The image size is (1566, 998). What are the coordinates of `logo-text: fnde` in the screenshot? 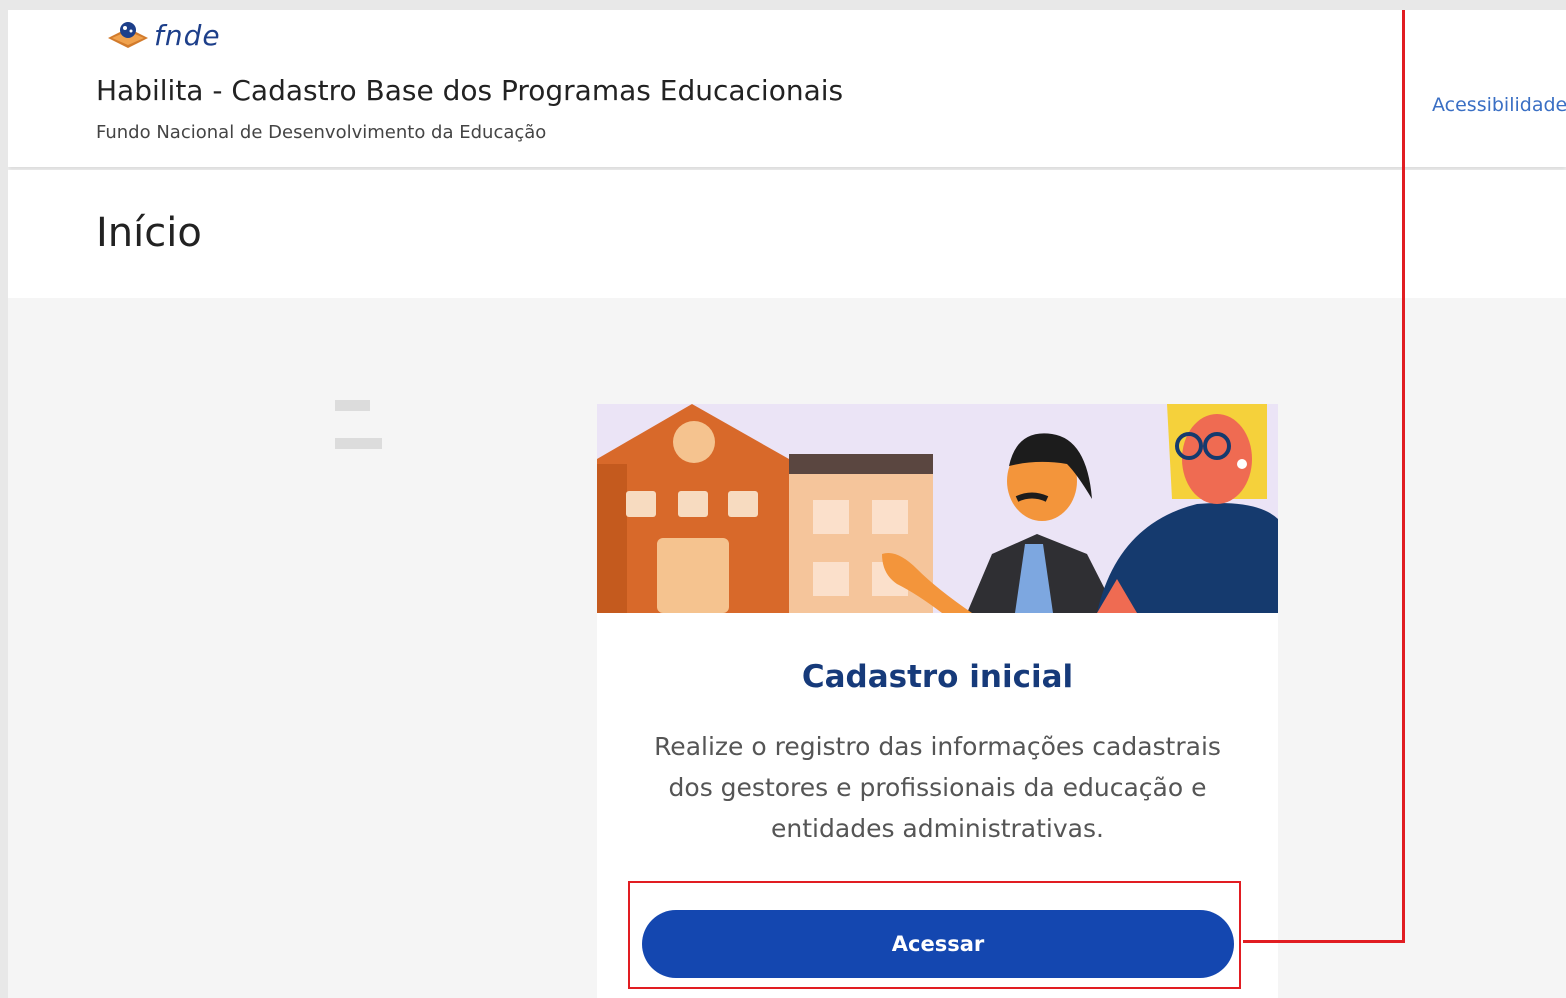 It's located at (187, 35).